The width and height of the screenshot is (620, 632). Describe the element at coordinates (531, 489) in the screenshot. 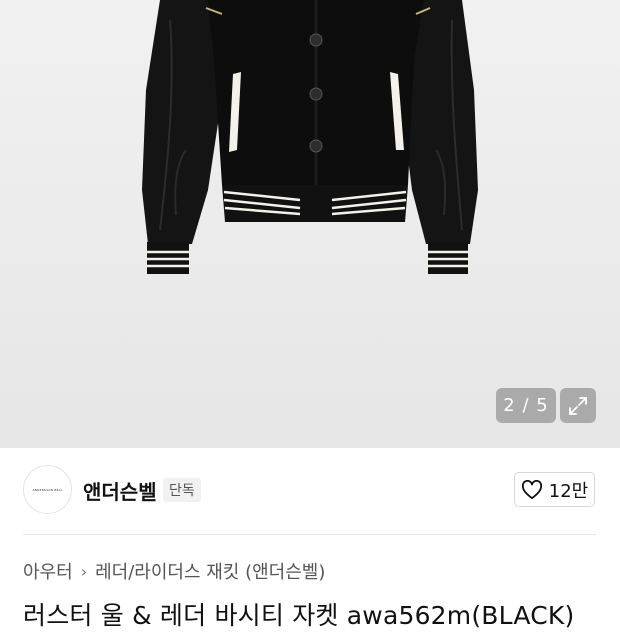

I see `heart-outline-icon` at that location.